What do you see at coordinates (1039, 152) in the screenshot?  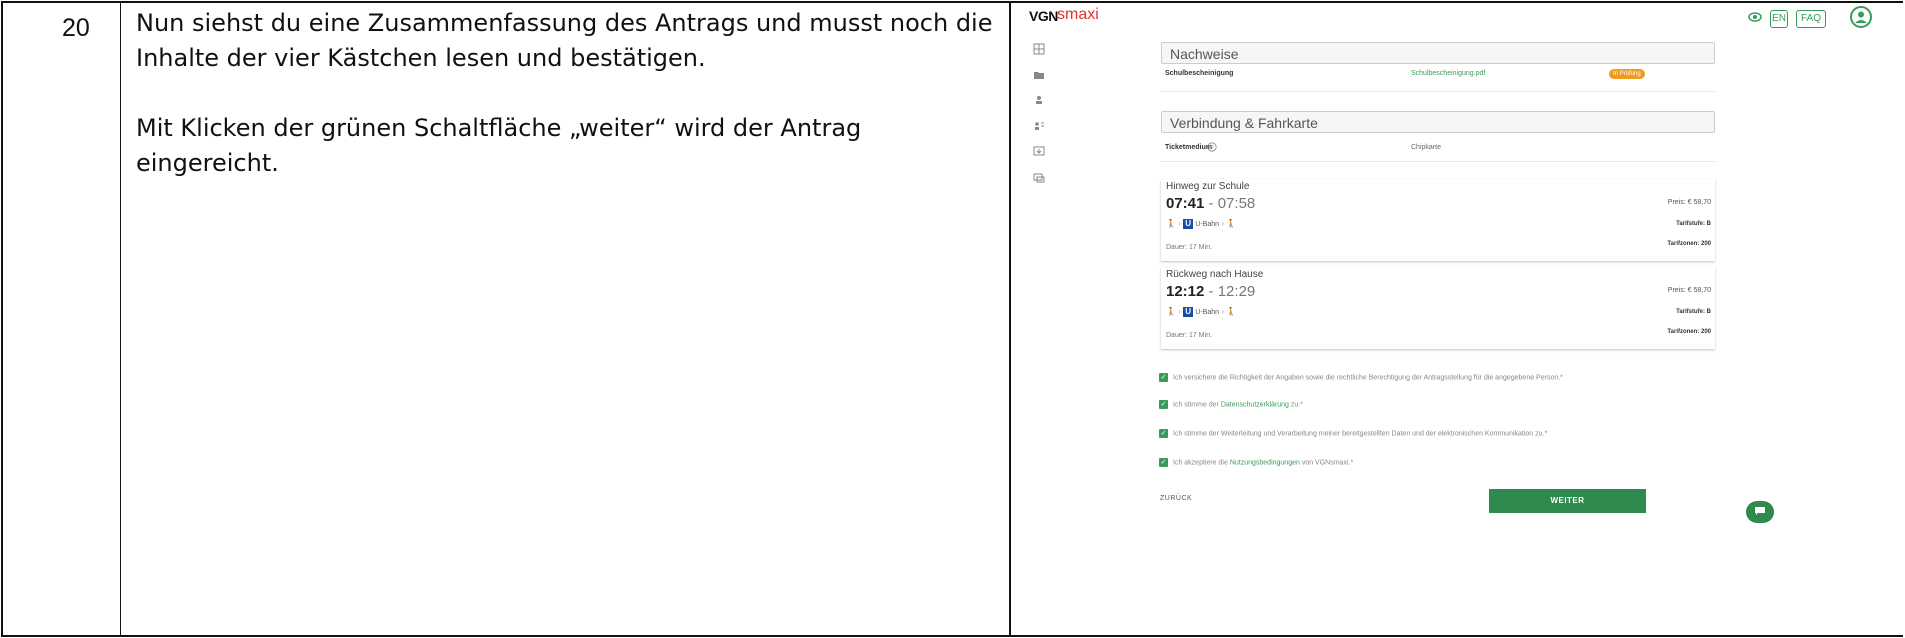 I see `download-icon` at bounding box center [1039, 152].